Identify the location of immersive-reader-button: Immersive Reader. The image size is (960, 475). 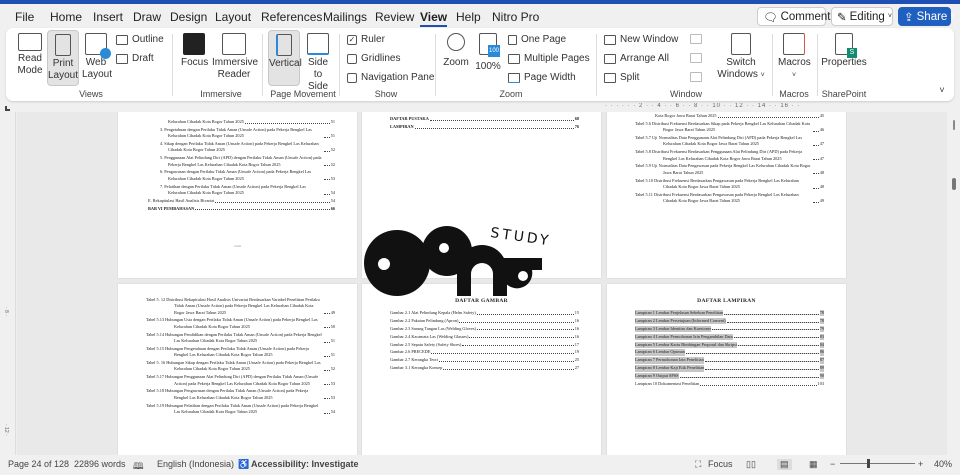
(235, 57).